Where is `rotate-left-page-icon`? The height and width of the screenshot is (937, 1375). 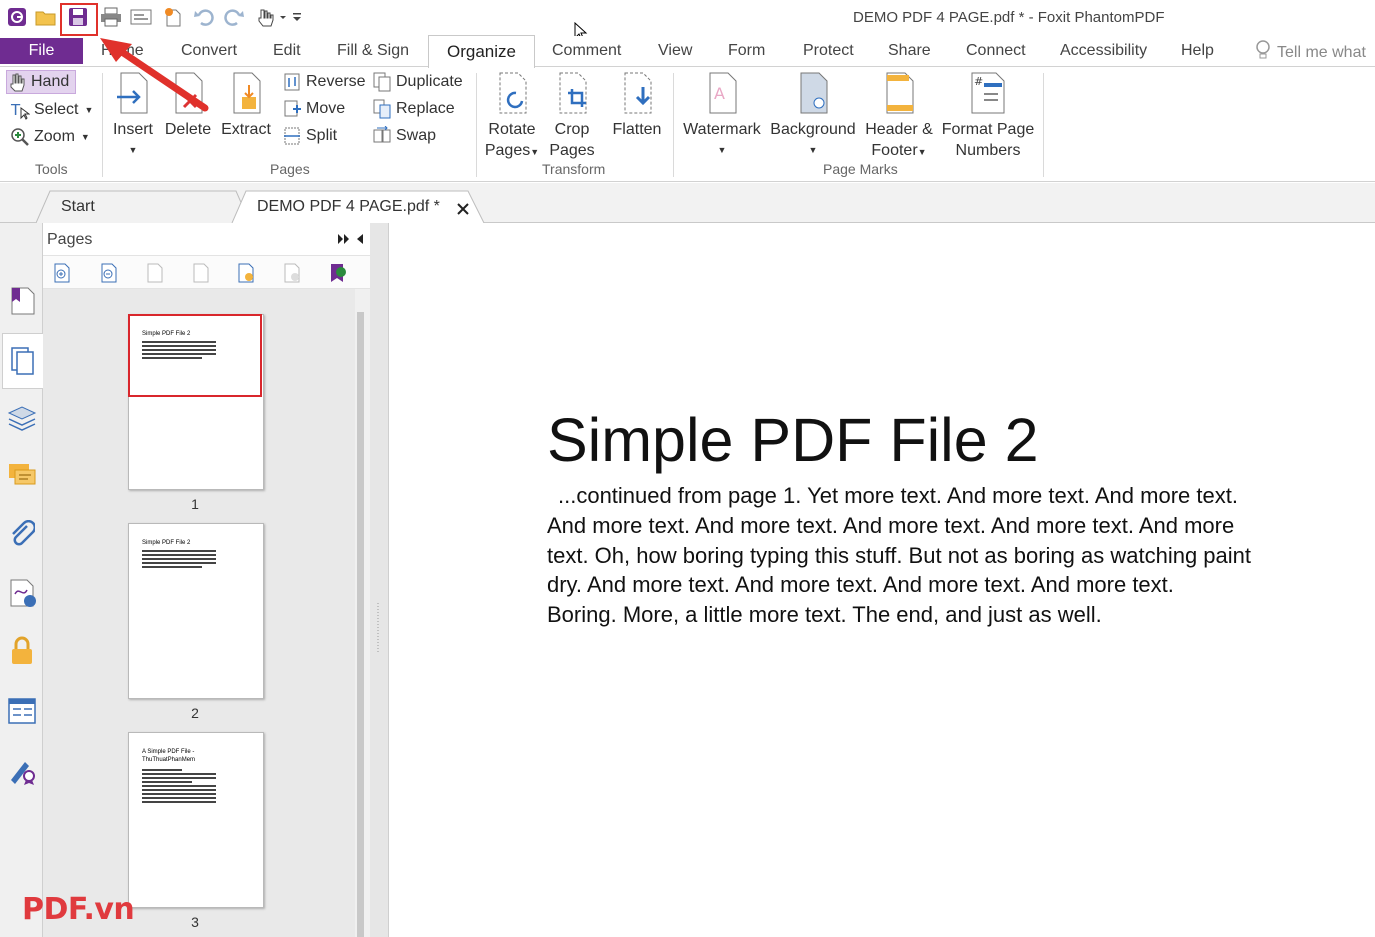 rotate-left-page-icon is located at coordinates (155, 273).